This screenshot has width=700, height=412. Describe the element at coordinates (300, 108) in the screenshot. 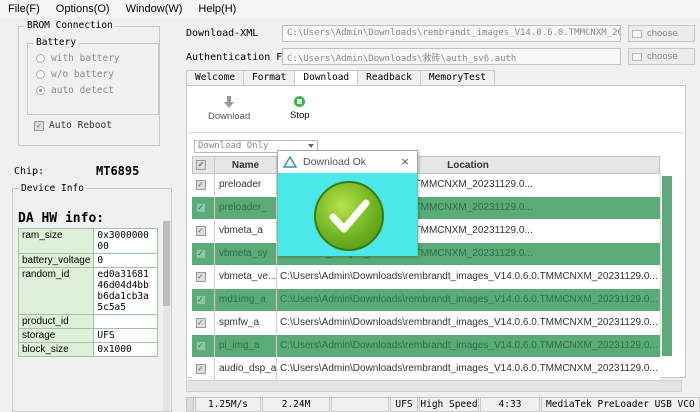

I see `stop-button: Stop` at that location.